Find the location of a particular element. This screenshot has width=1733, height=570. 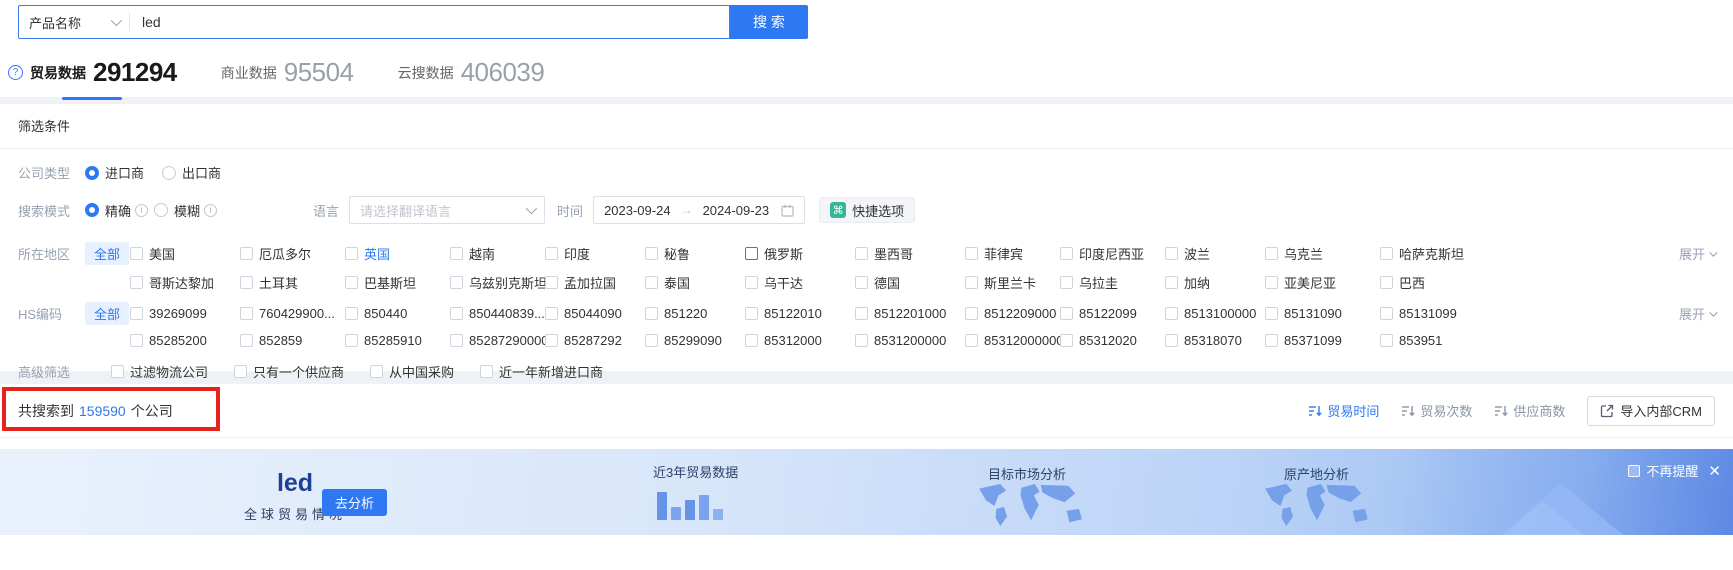

checkbox-item: 亚美尼亚 is located at coordinates (1322, 282).